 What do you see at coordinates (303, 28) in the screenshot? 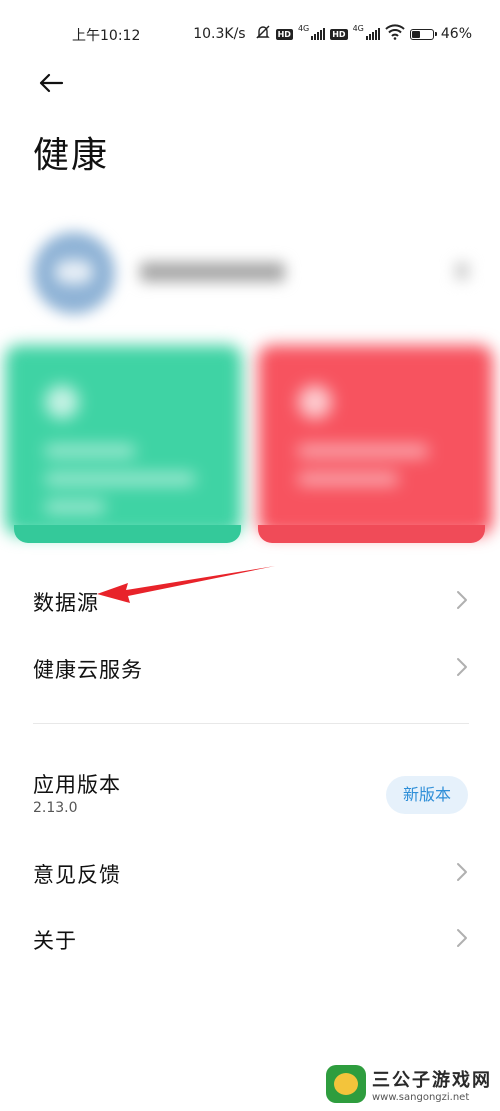
I see `lte-label: 4G` at bounding box center [303, 28].